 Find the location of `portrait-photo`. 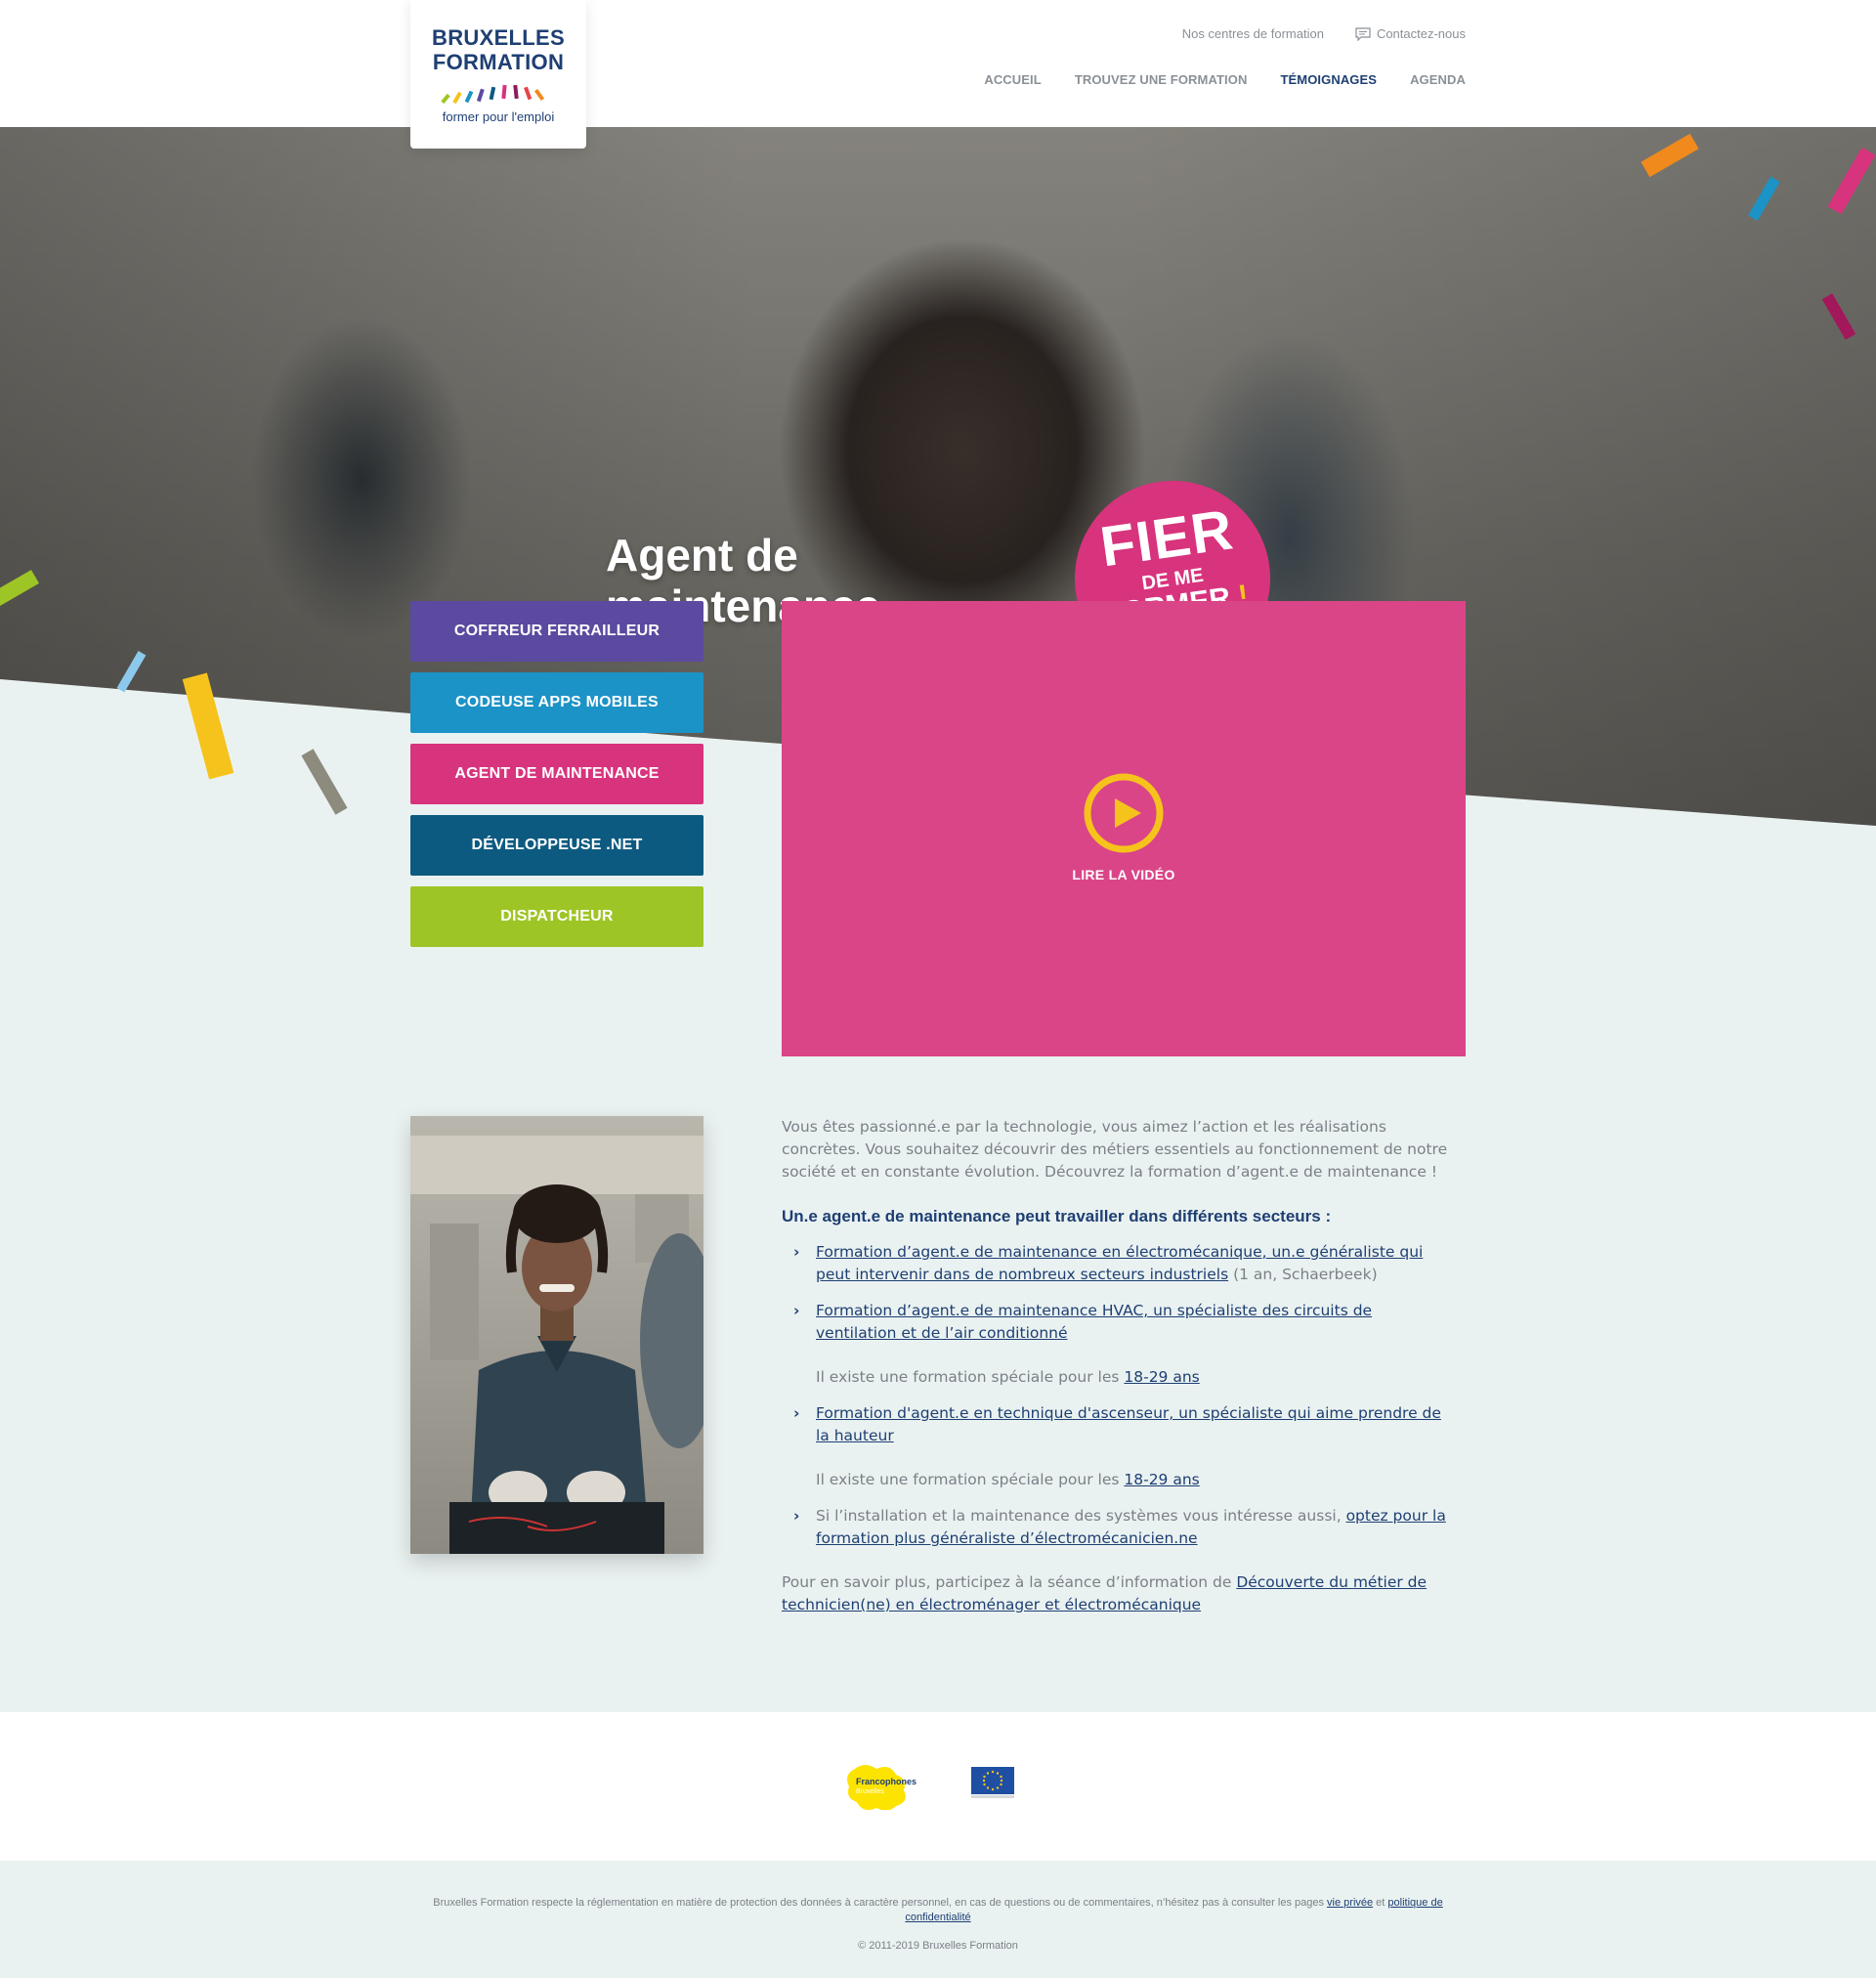

portrait-photo is located at coordinates (557, 1335).